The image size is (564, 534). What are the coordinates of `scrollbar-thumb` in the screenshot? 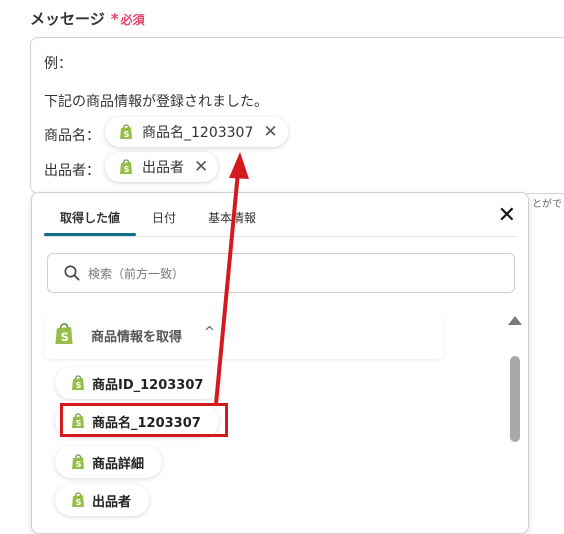 It's located at (515, 399).